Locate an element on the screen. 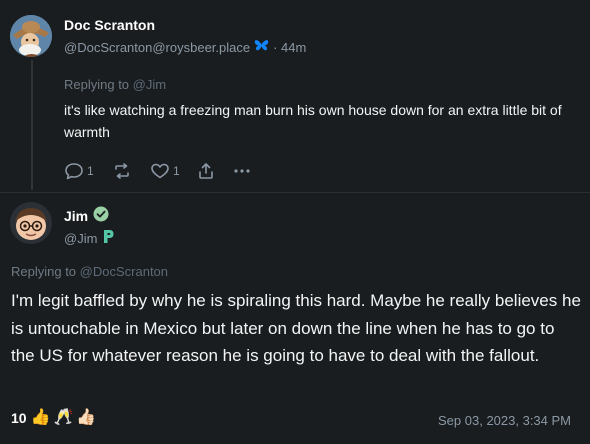  author-name-row: Jim is located at coordinates (86, 215).